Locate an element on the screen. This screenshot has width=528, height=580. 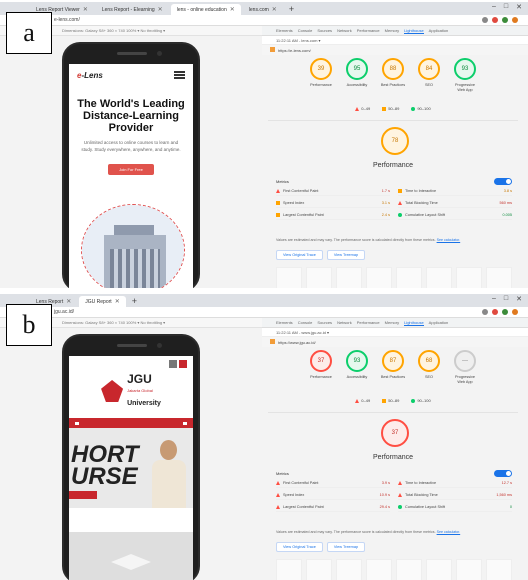
lighthouse-report-select: 11:22:11 AM - www.jgu.ac.id ▾ is located at coordinates (395, 332).